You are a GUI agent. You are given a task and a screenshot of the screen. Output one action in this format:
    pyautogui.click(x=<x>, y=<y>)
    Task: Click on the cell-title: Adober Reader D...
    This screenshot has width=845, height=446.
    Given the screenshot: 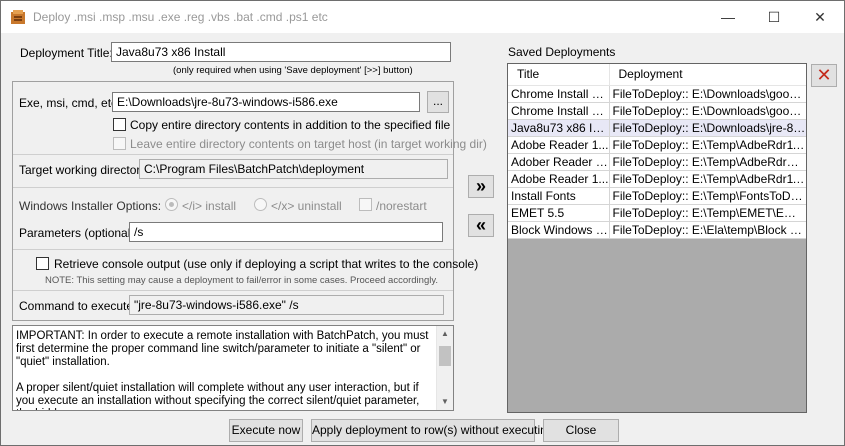 What is the action you would take?
    pyautogui.click(x=559, y=162)
    